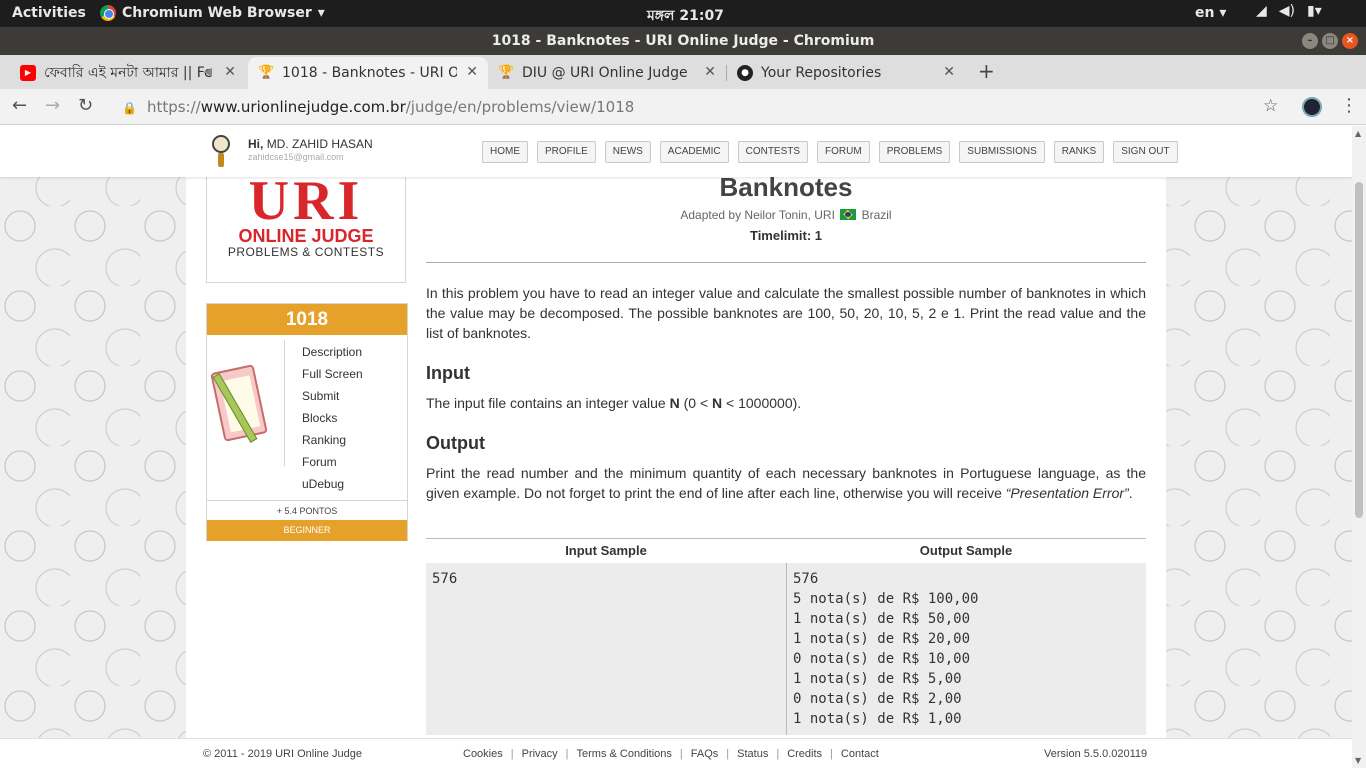 This screenshot has height=768, width=1366. What do you see at coordinates (606, 551) in the screenshot?
I see `input-sample-header: Input Sample` at bounding box center [606, 551].